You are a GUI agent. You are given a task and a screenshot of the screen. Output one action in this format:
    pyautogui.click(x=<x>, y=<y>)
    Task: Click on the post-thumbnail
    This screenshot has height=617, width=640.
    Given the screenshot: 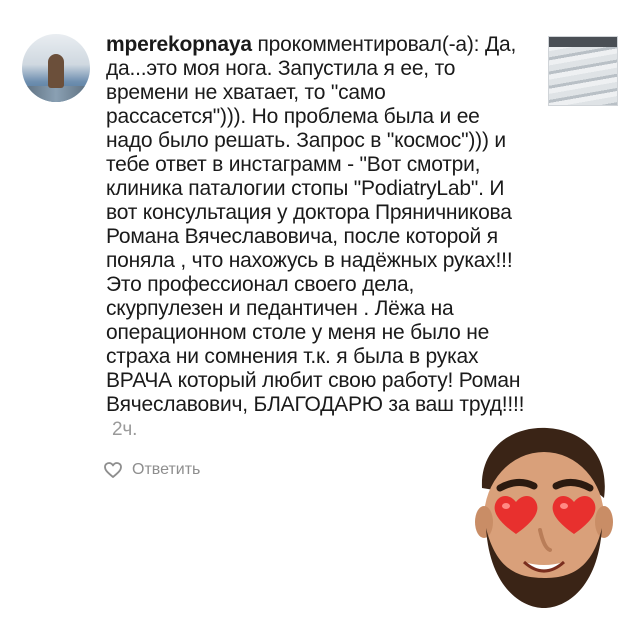 What is the action you would take?
    pyautogui.click(x=583, y=71)
    